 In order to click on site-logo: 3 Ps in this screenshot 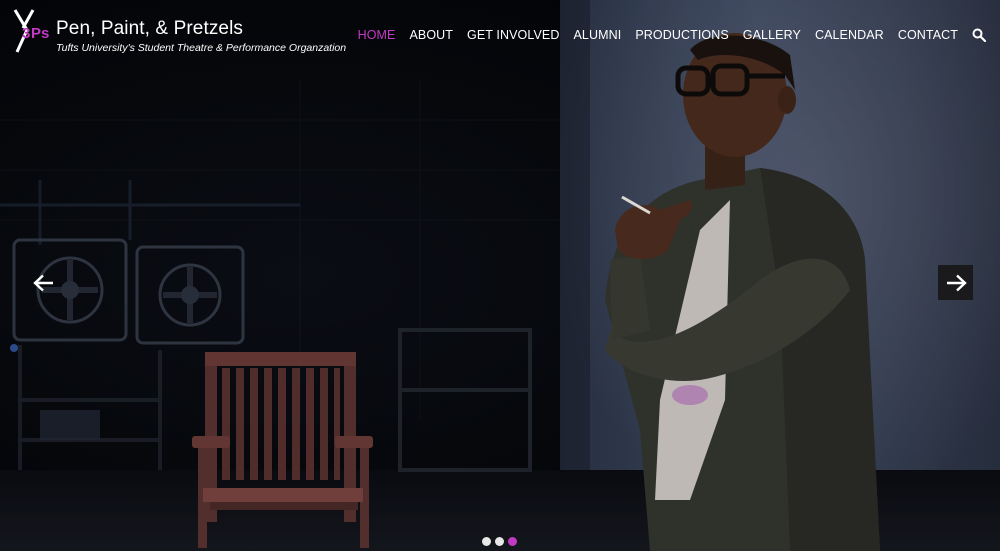, I will do `click(30, 31)`.